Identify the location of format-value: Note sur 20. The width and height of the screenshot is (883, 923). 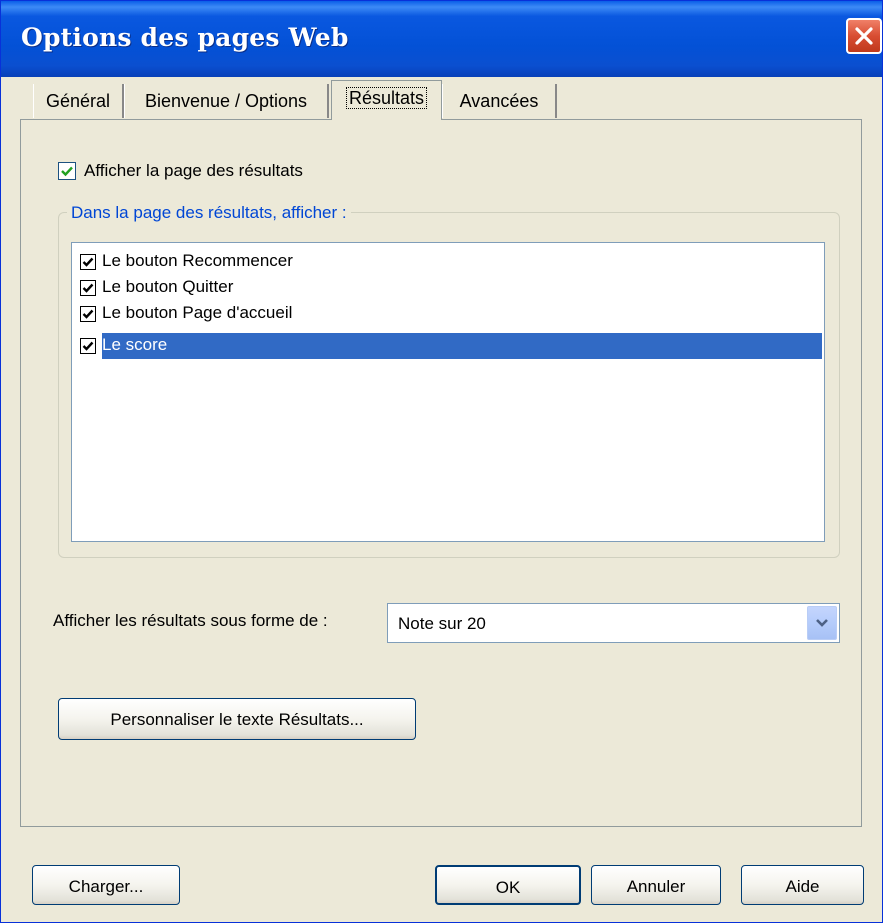
(442, 623).